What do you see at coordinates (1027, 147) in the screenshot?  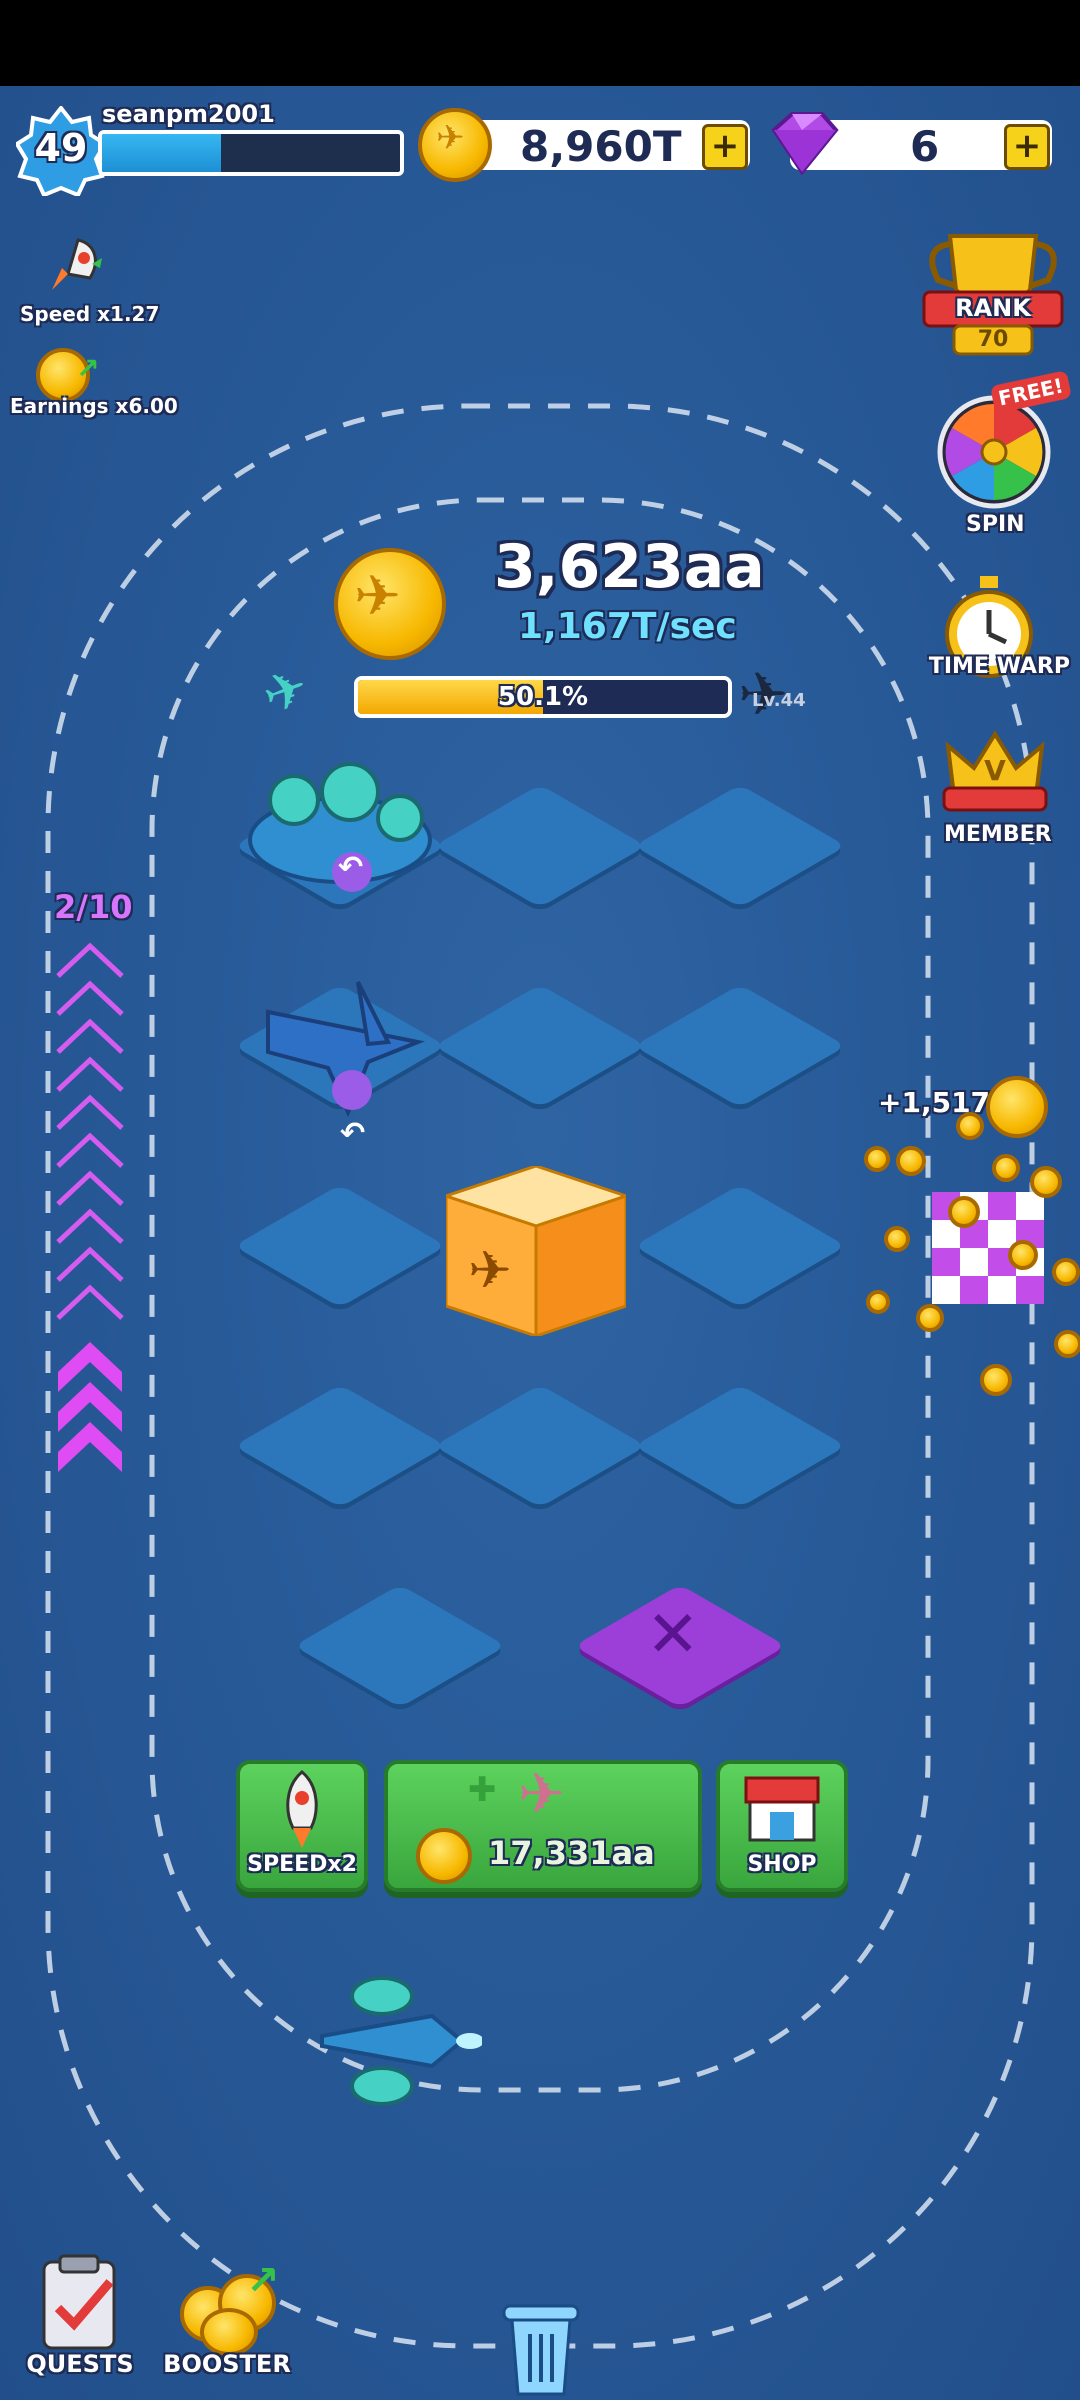 I see `add-gems-button: +` at bounding box center [1027, 147].